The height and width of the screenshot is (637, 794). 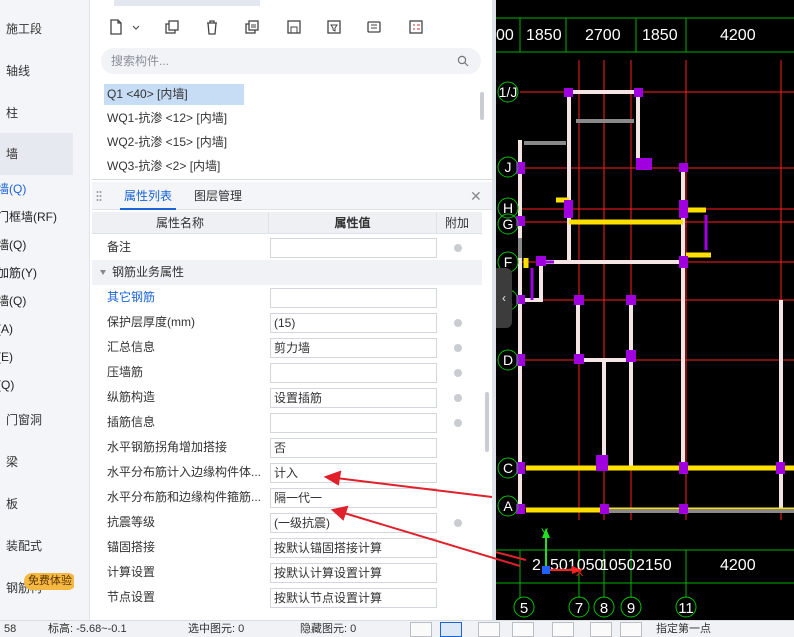 I want to click on new-component-dropdown, so click(x=136, y=27).